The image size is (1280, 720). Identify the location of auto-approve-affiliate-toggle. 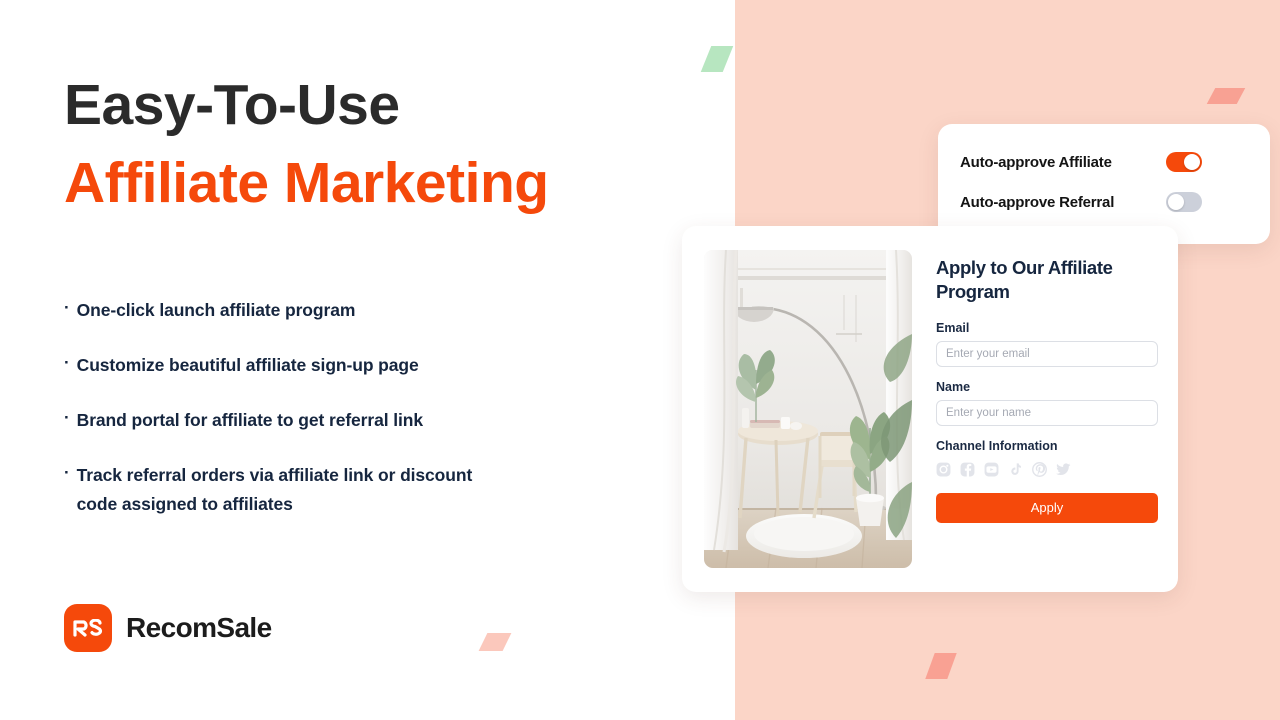
(1184, 162).